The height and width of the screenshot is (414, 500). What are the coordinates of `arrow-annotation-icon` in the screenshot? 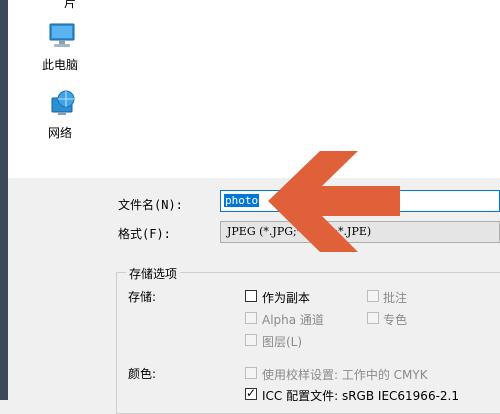 It's located at (334, 201).